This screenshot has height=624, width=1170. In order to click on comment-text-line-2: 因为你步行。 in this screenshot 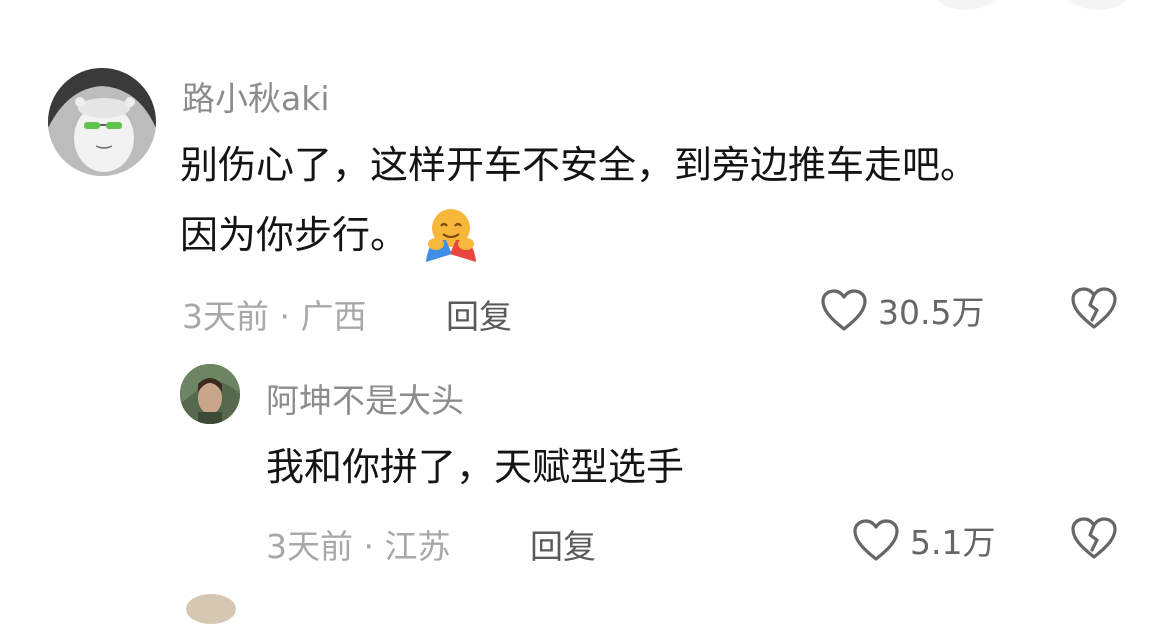, I will do `click(330, 235)`.